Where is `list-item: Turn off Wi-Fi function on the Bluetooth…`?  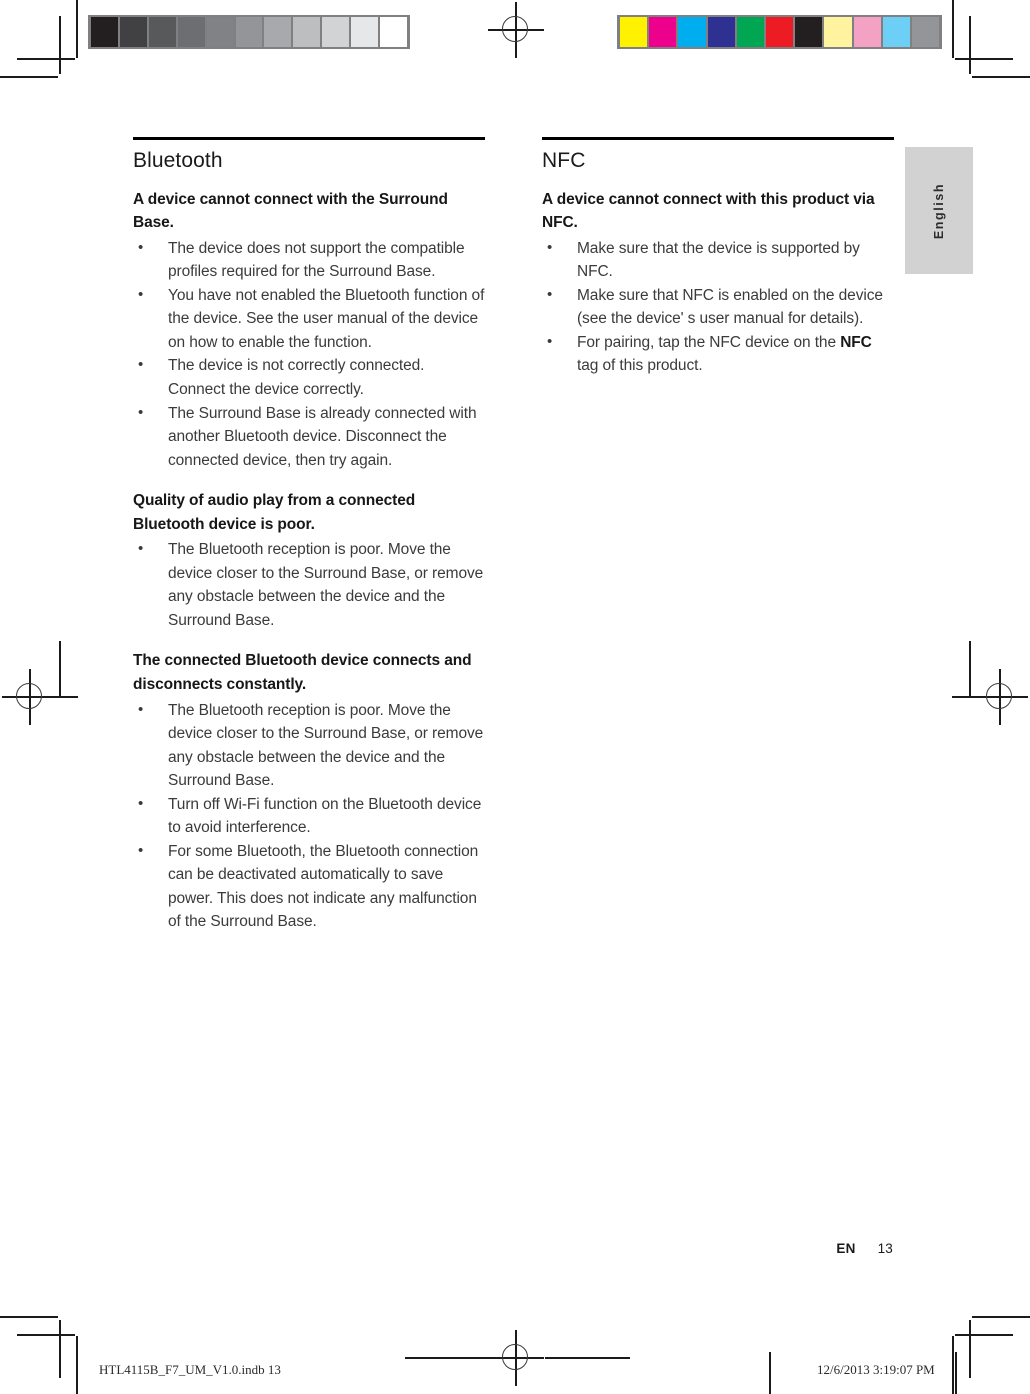 list-item: Turn off Wi-Fi function on the Bluetooth… is located at coordinates (309, 816).